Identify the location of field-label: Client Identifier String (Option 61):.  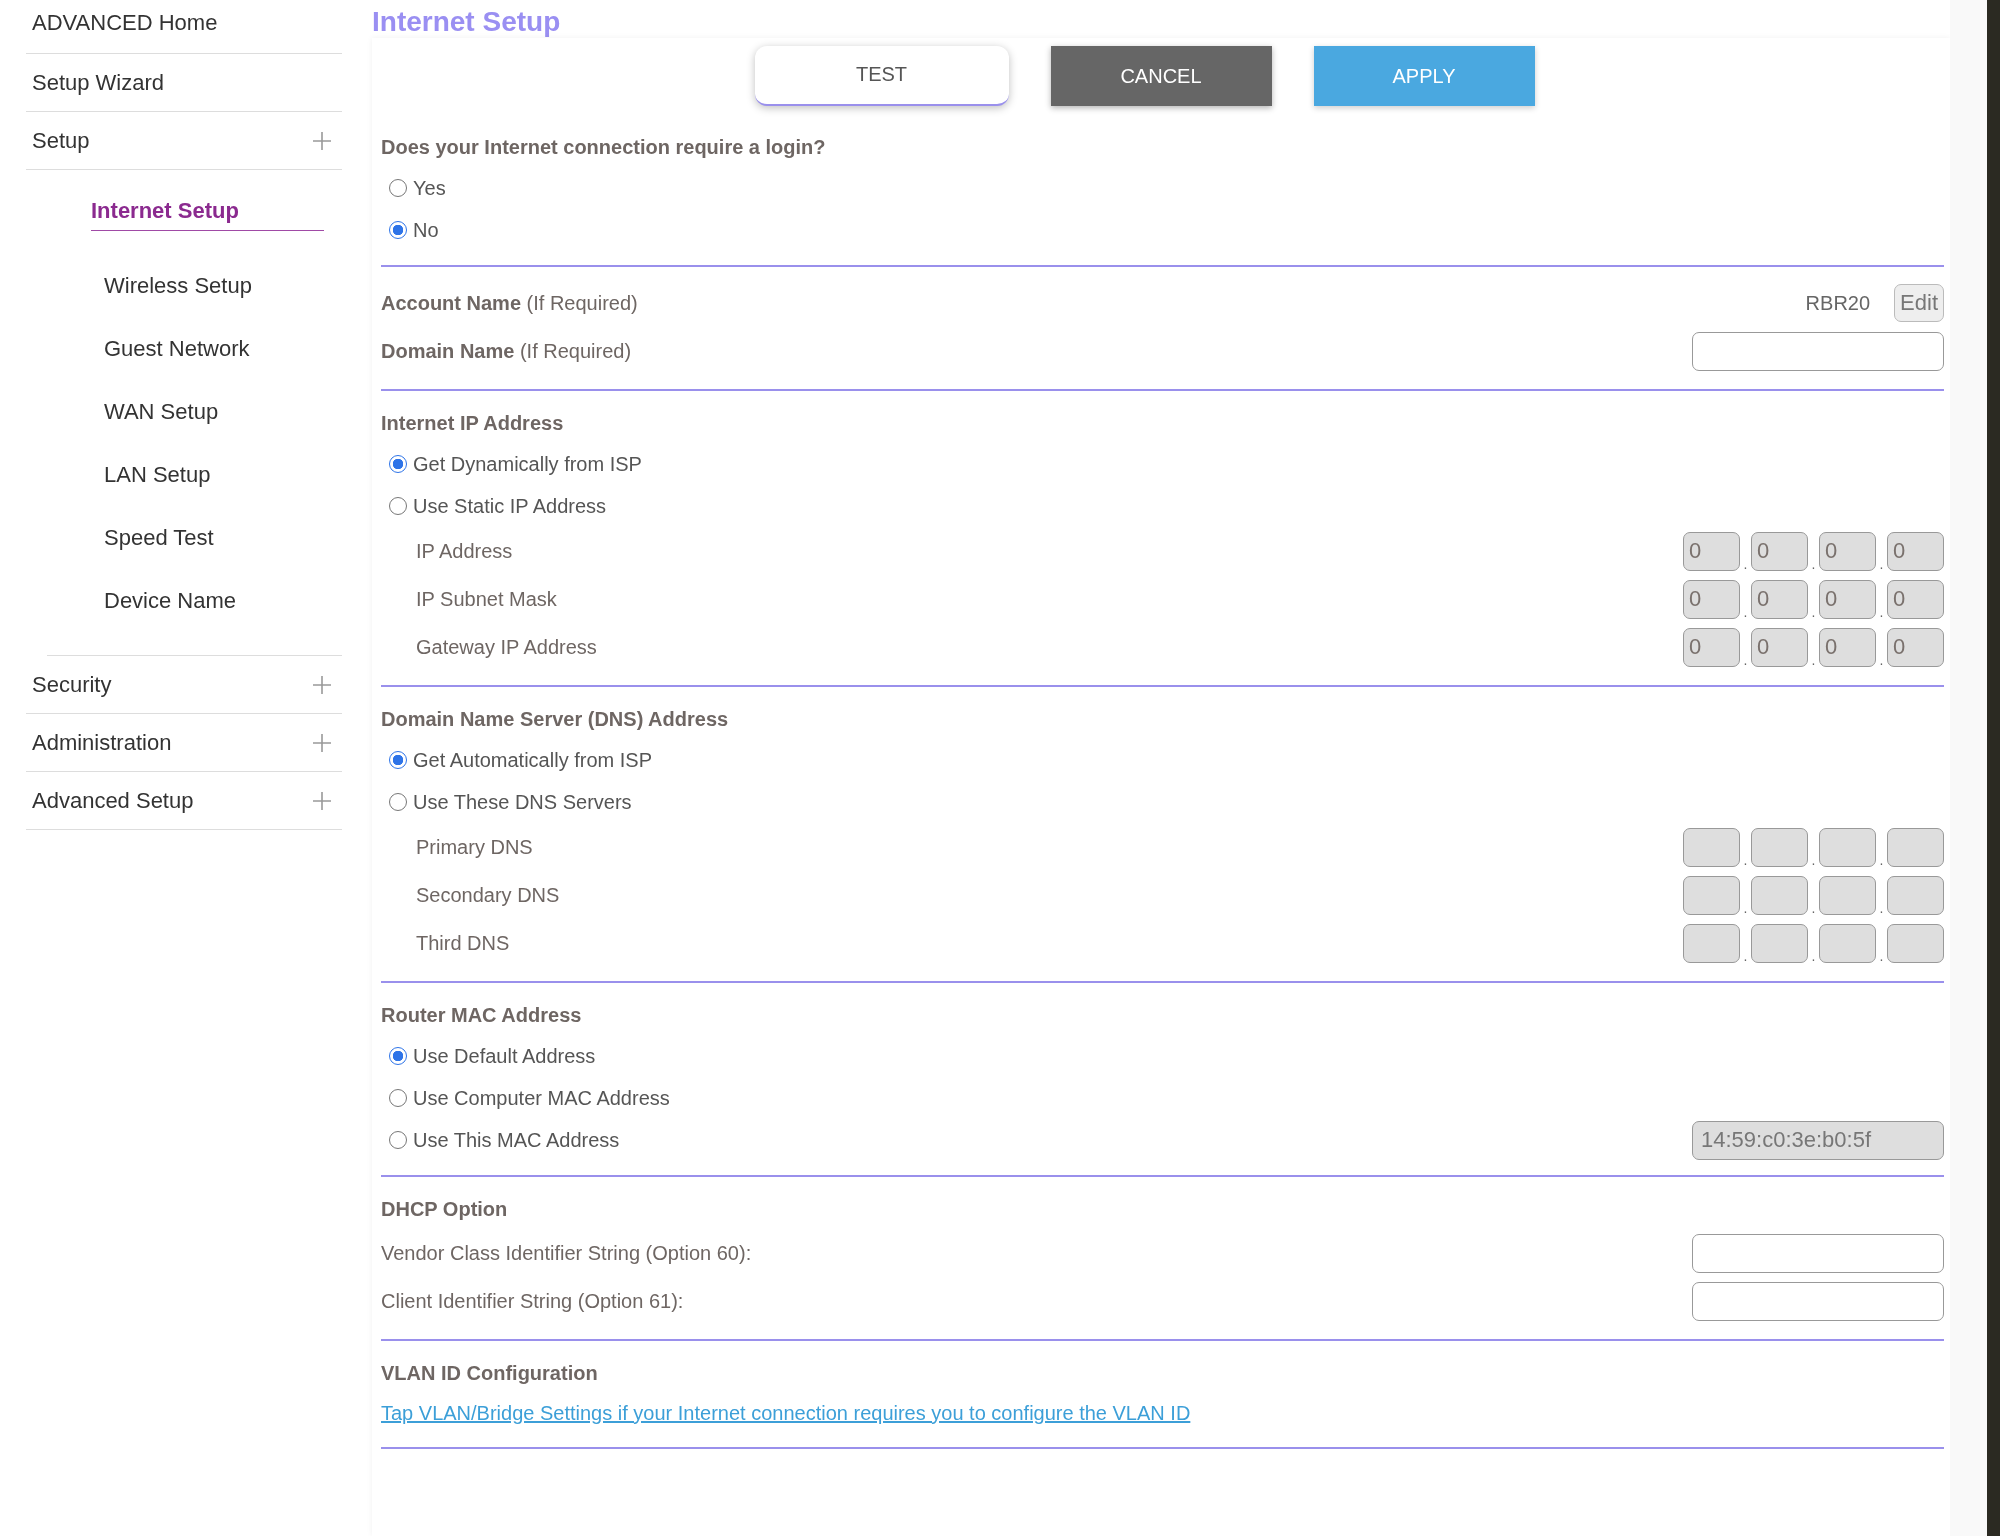
(532, 1301).